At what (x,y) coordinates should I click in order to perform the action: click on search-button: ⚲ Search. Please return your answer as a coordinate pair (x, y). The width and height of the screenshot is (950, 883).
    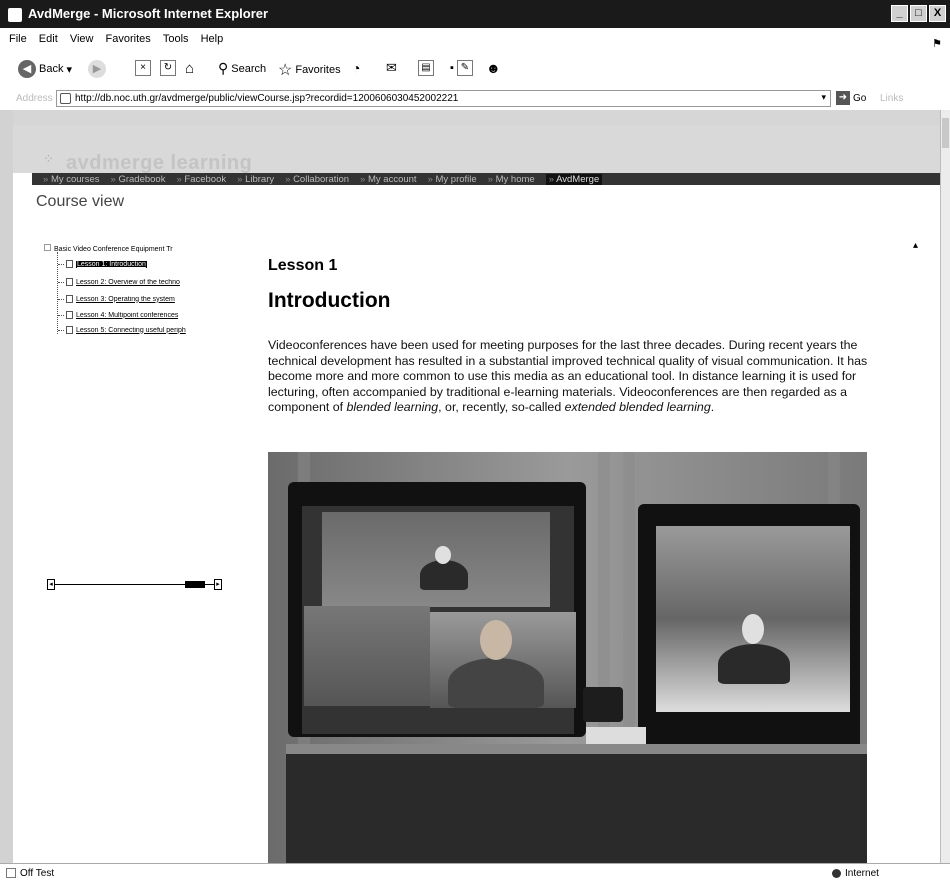
    Looking at the image, I should click on (242, 68).